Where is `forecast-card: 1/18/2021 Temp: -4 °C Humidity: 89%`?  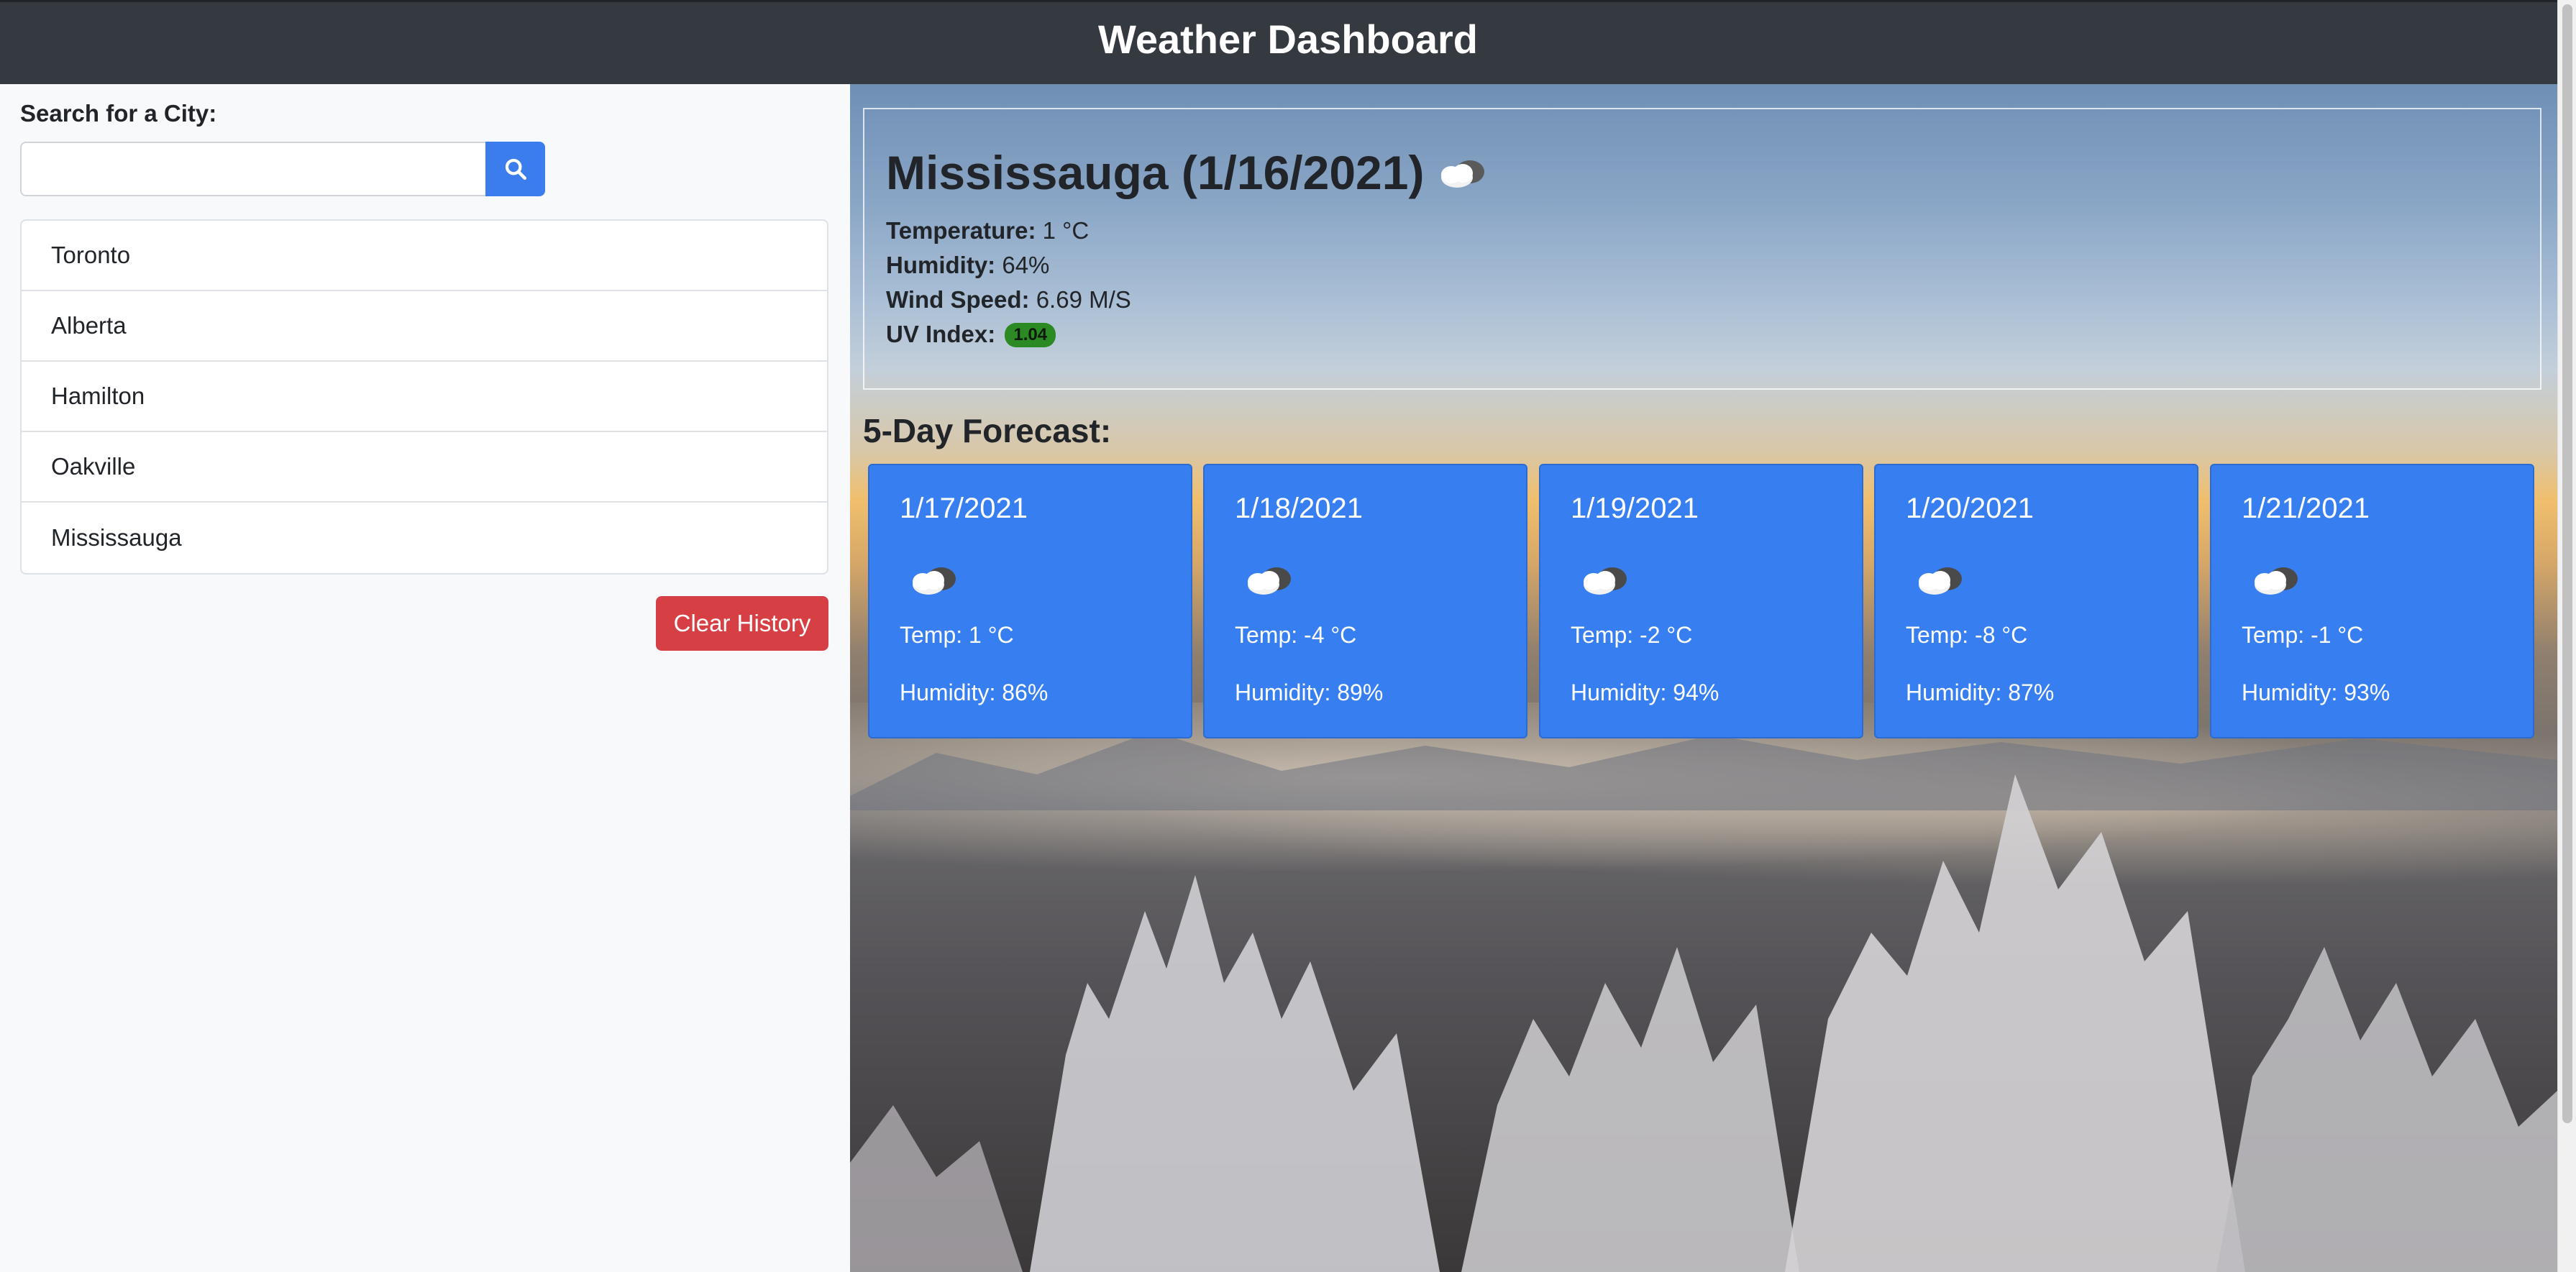 forecast-card: 1/18/2021 Temp: -4 °C Humidity: 89% is located at coordinates (1365, 601).